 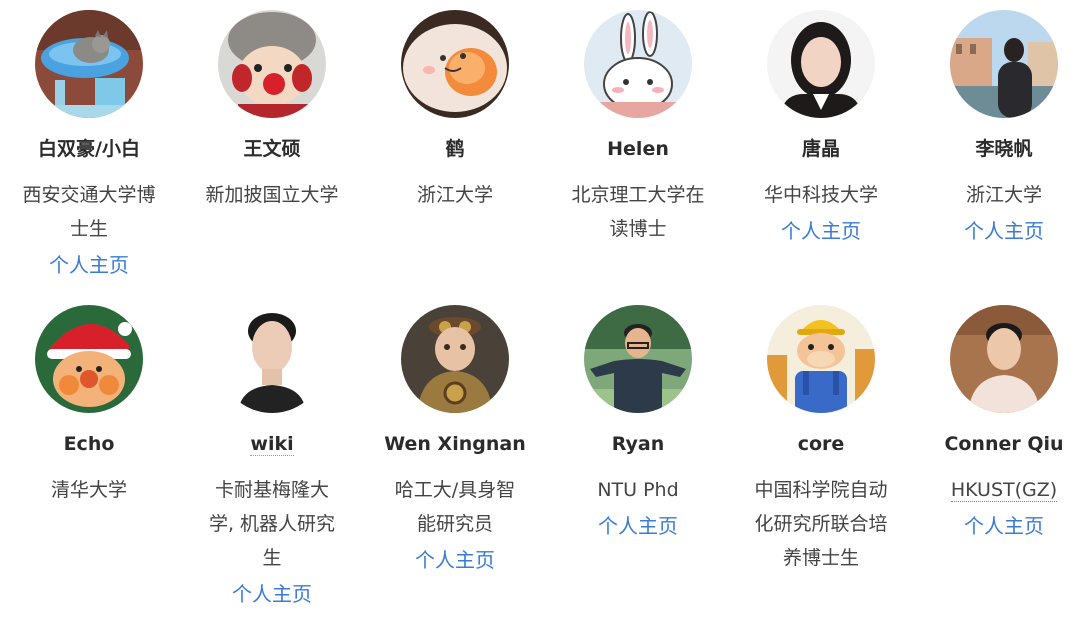 I want to click on bunny-avatar-icon, so click(x=638, y=64).